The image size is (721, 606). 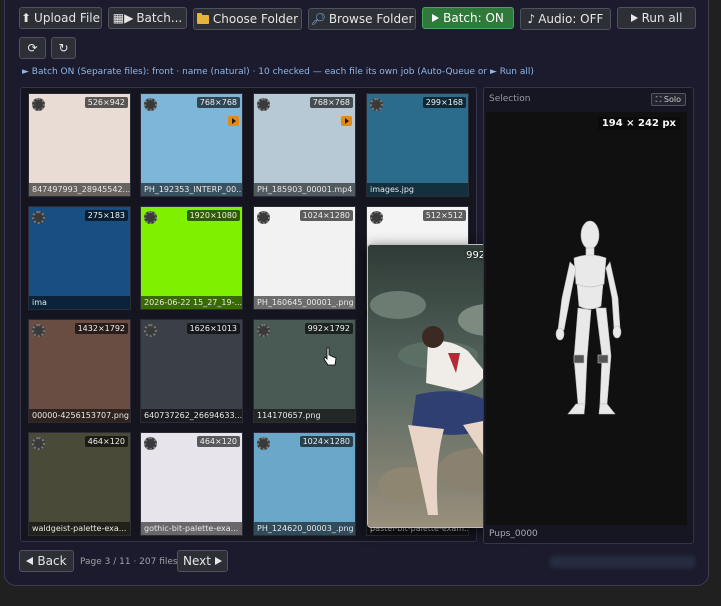 I want to click on next-arrow-icon, so click(x=218, y=561).